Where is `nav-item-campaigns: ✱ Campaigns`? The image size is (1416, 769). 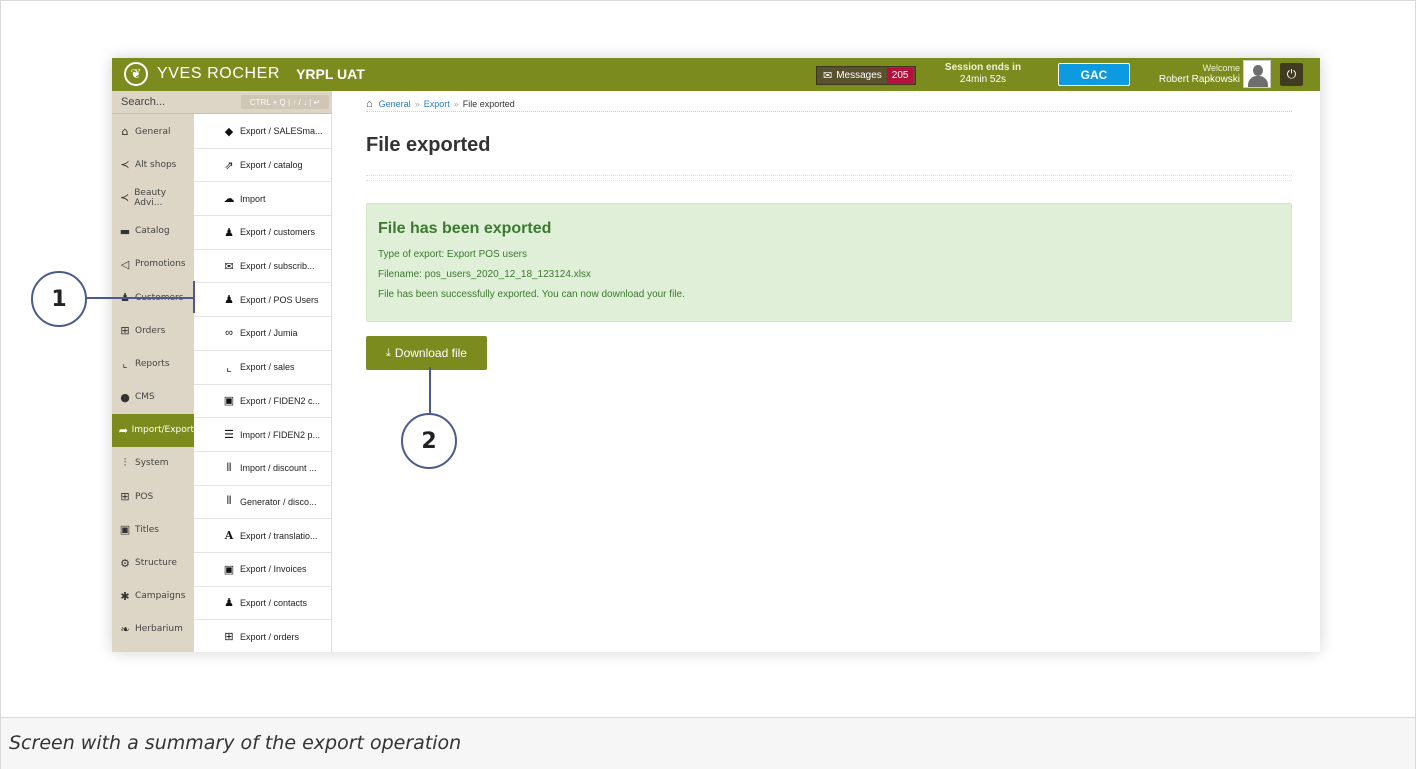
nav-item-campaigns: ✱ Campaigns is located at coordinates (153, 596).